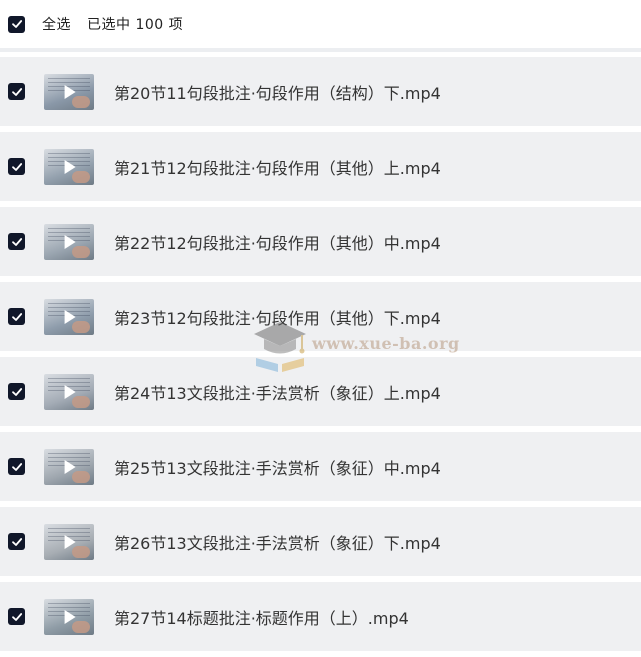 This screenshot has height=657, width=641. I want to click on file-name: 第26节13文段批注·手法赏析（象征）下.mp4, so click(277, 542).